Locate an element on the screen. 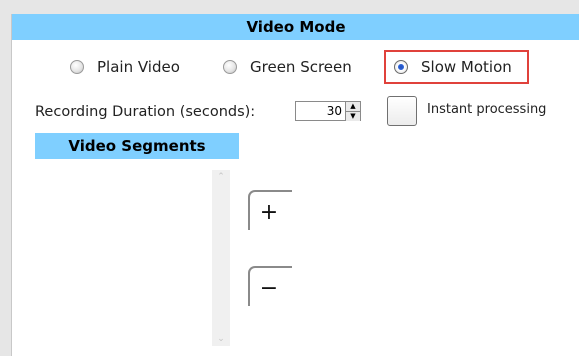  remove-segment-button: − is located at coordinates (270, 286).